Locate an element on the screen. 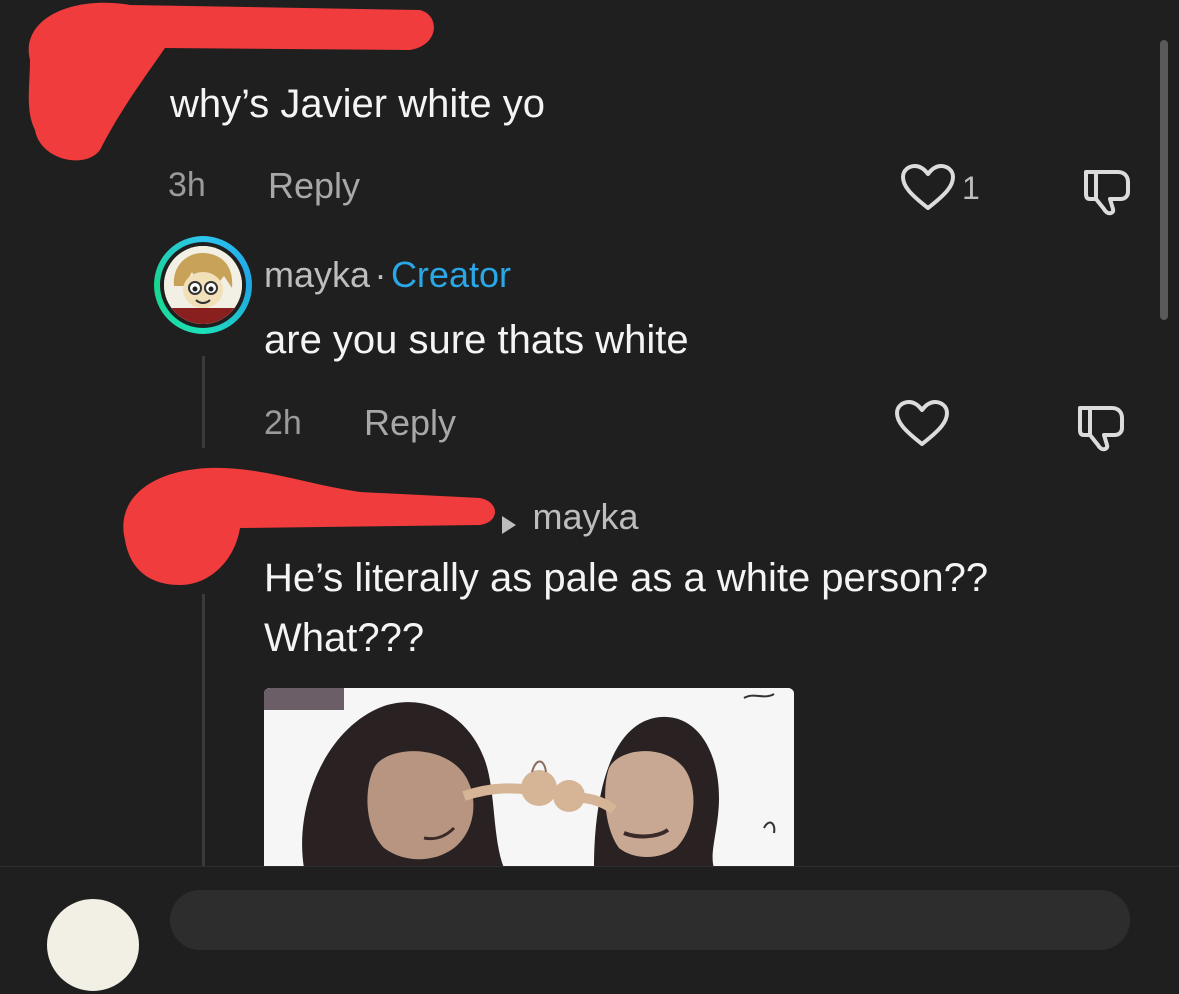 The height and width of the screenshot is (994, 1179). triangle-right-icon is located at coordinates (509, 524).